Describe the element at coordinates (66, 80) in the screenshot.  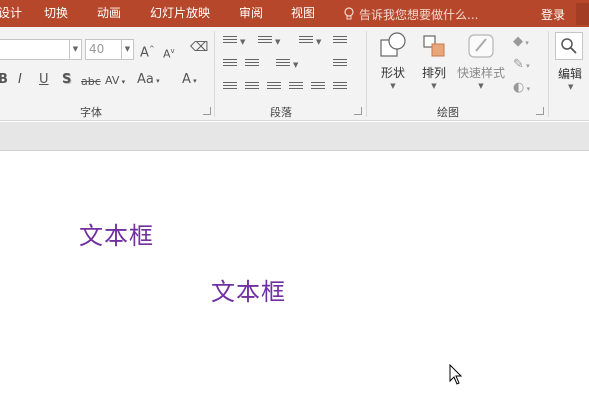
I see `shadow-button: S` at that location.